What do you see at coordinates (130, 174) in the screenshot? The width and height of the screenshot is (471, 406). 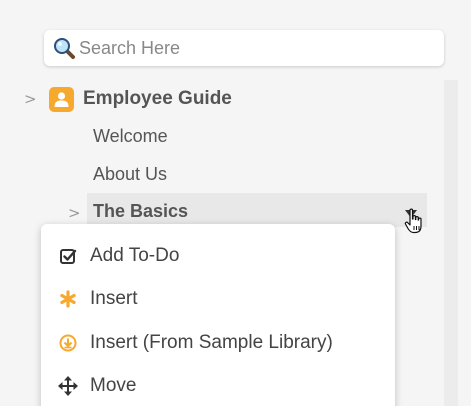 I see `tree-item-about-us: About Us` at bounding box center [130, 174].